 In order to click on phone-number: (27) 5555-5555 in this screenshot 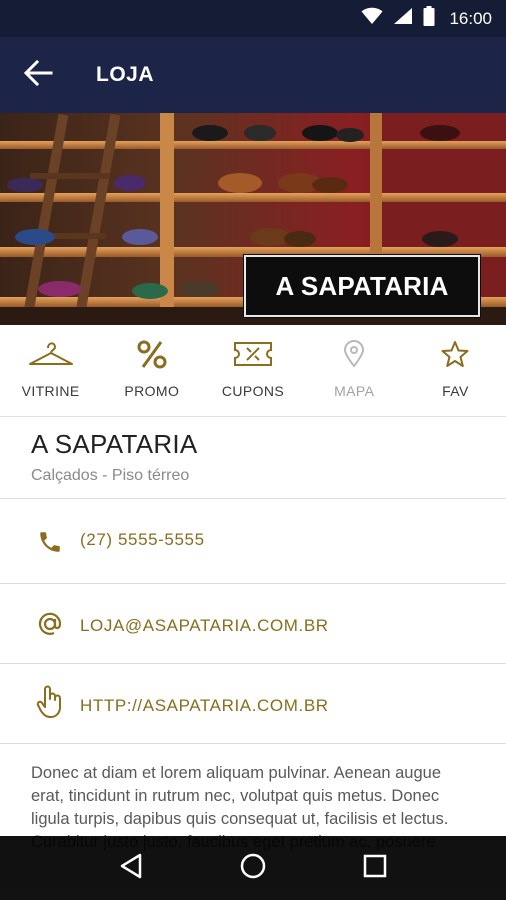, I will do `click(142, 539)`.